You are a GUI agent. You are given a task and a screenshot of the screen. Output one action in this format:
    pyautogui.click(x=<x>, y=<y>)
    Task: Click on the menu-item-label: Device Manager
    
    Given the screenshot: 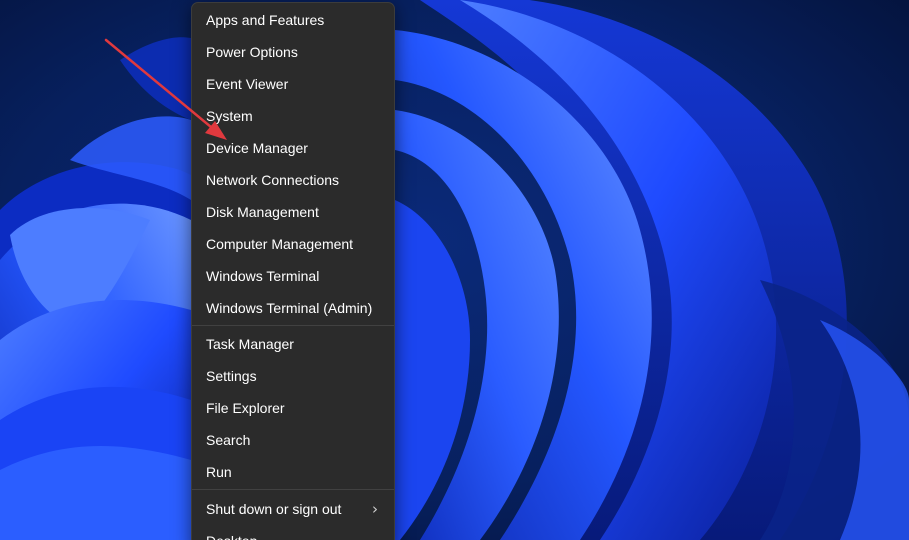 What is the action you would take?
    pyautogui.click(x=257, y=148)
    